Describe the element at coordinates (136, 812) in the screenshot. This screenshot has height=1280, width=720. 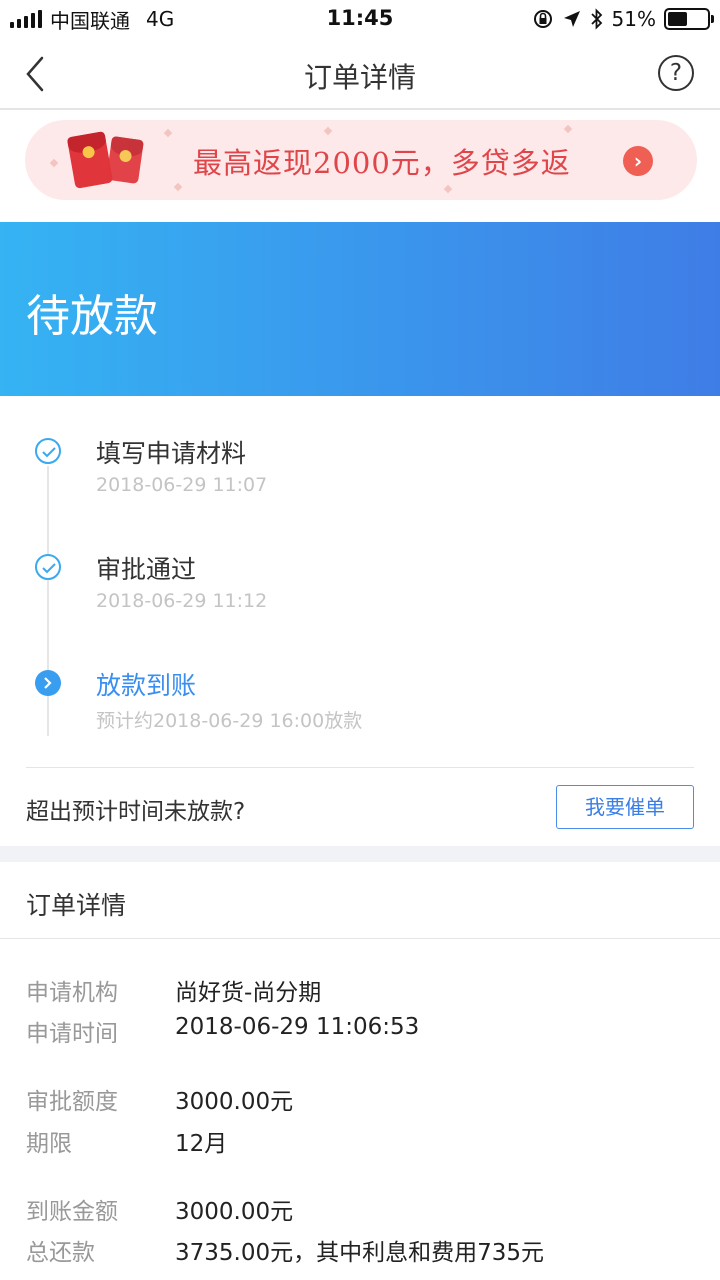
I see `overdue-question: 超出预计时间未放款?` at that location.